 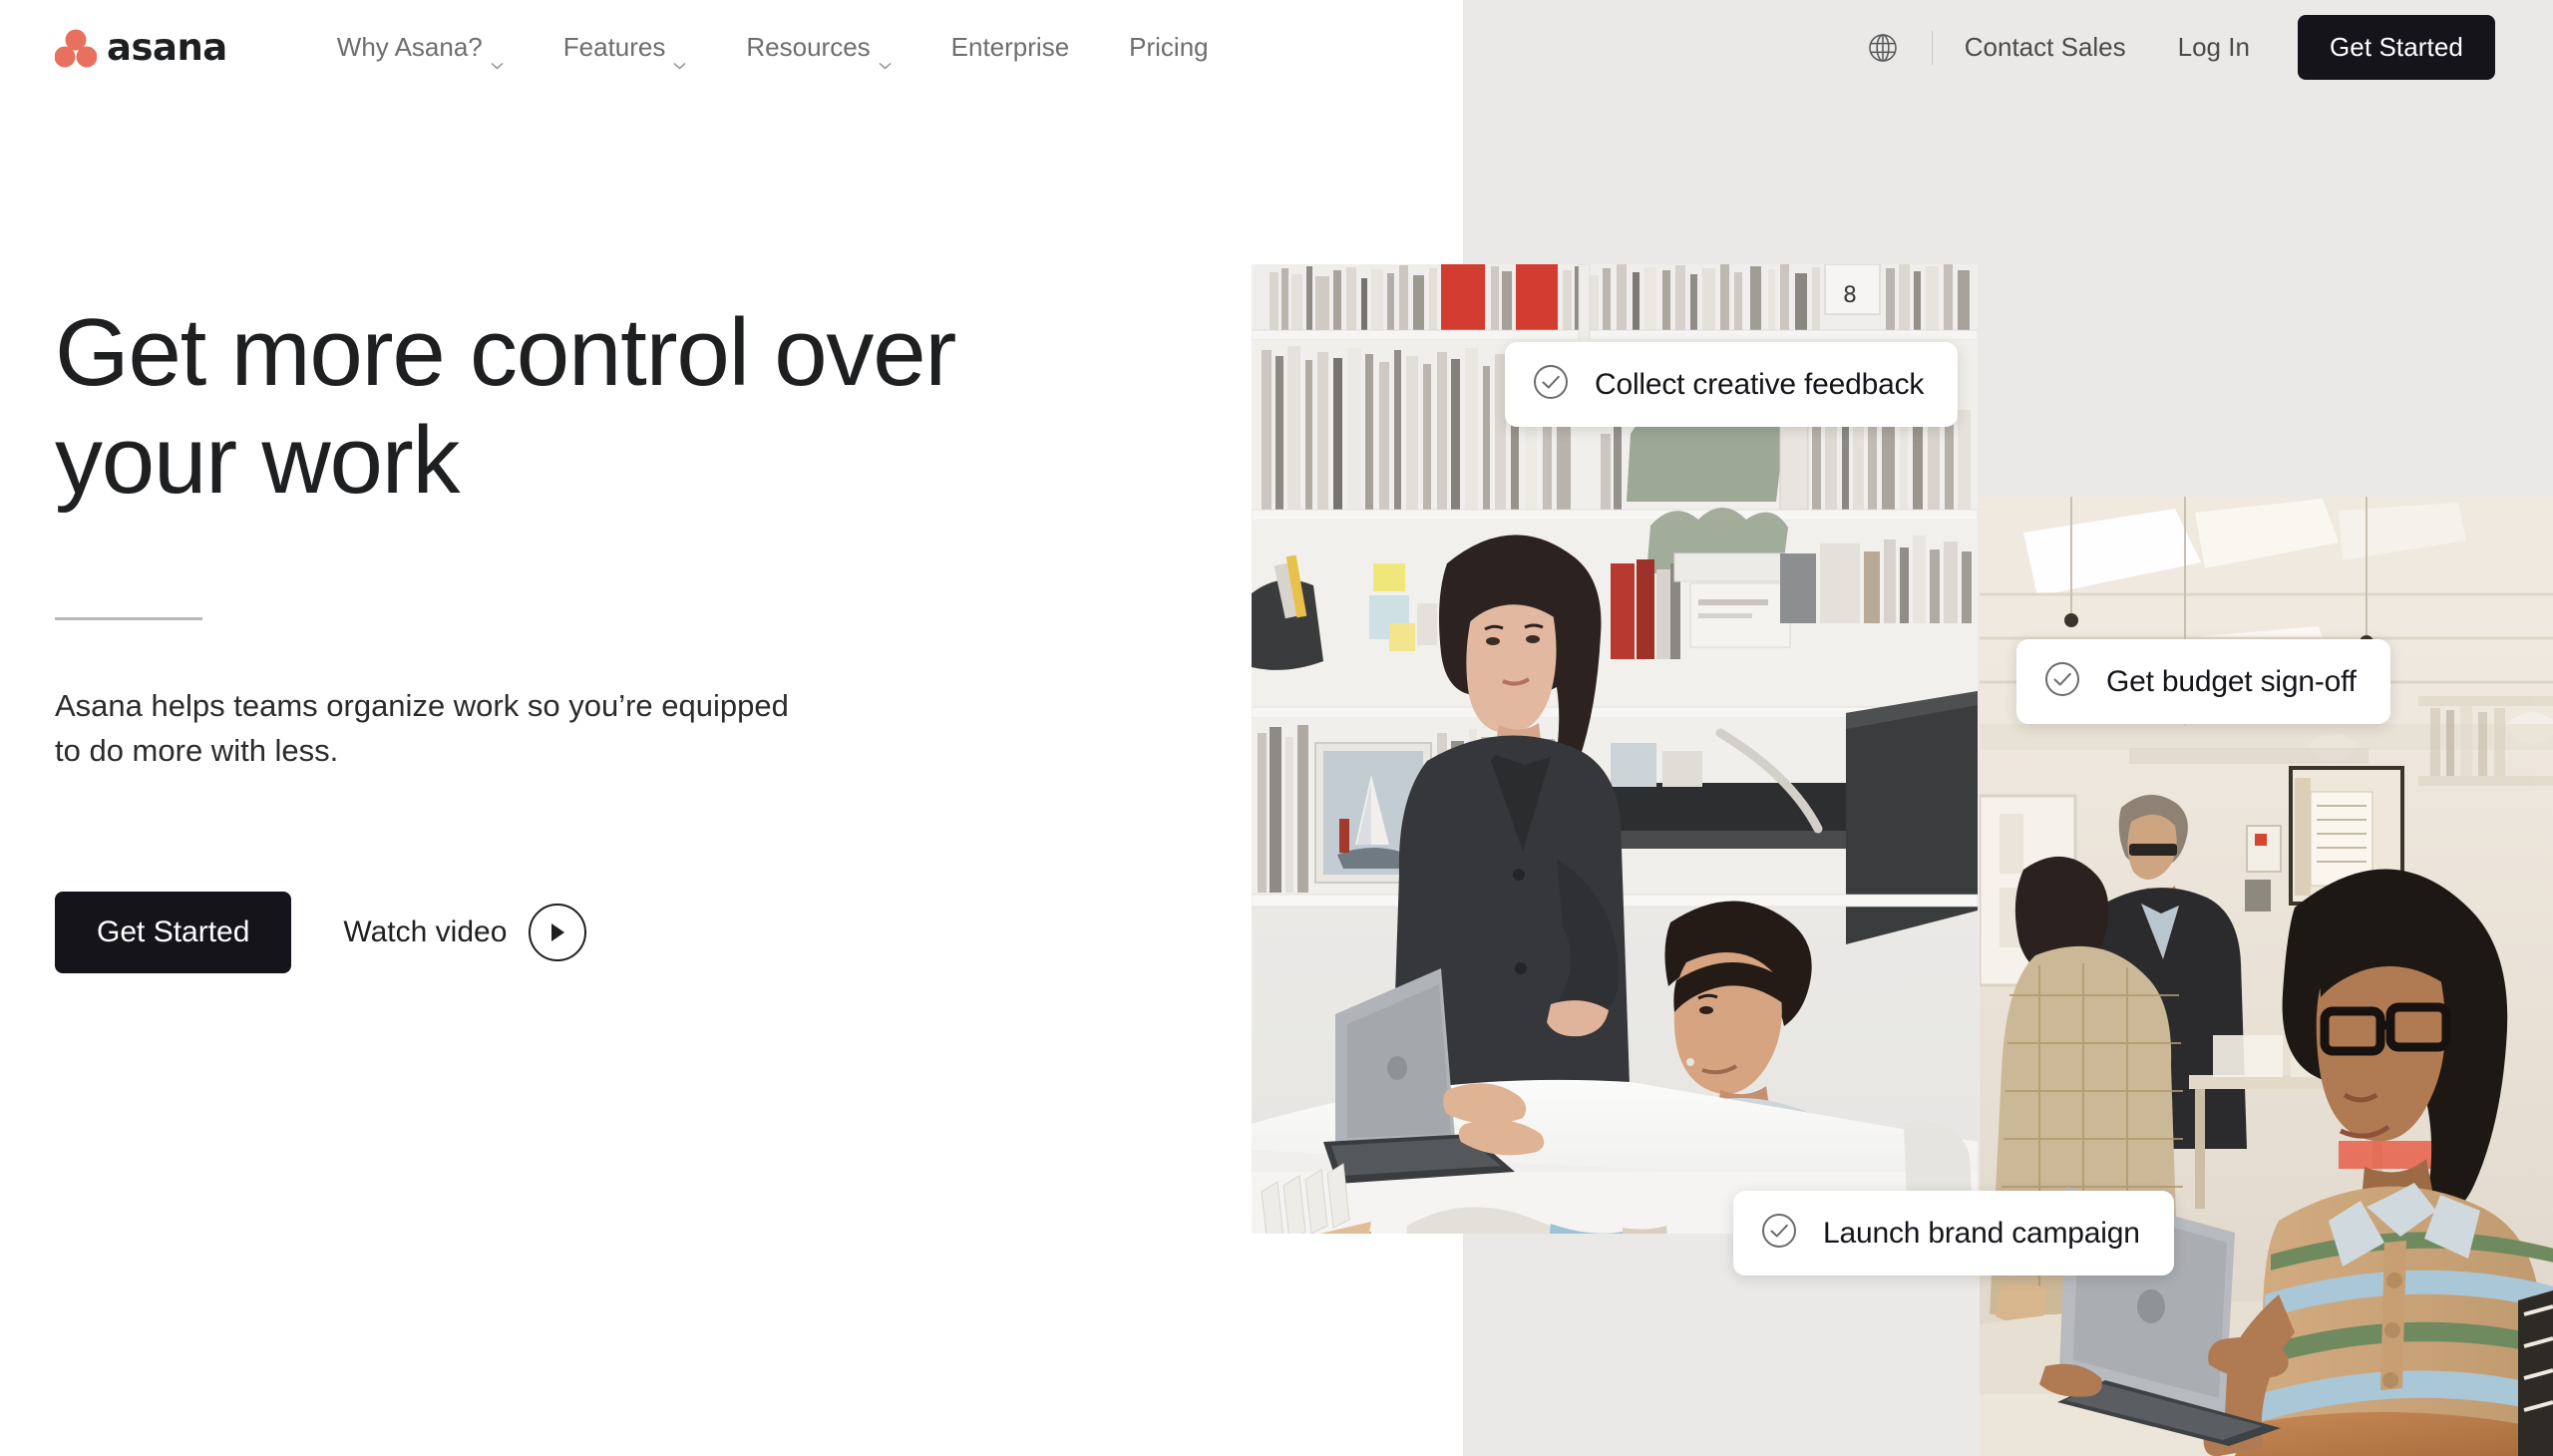 I want to click on asana-logo: asana, so click(x=141, y=47).